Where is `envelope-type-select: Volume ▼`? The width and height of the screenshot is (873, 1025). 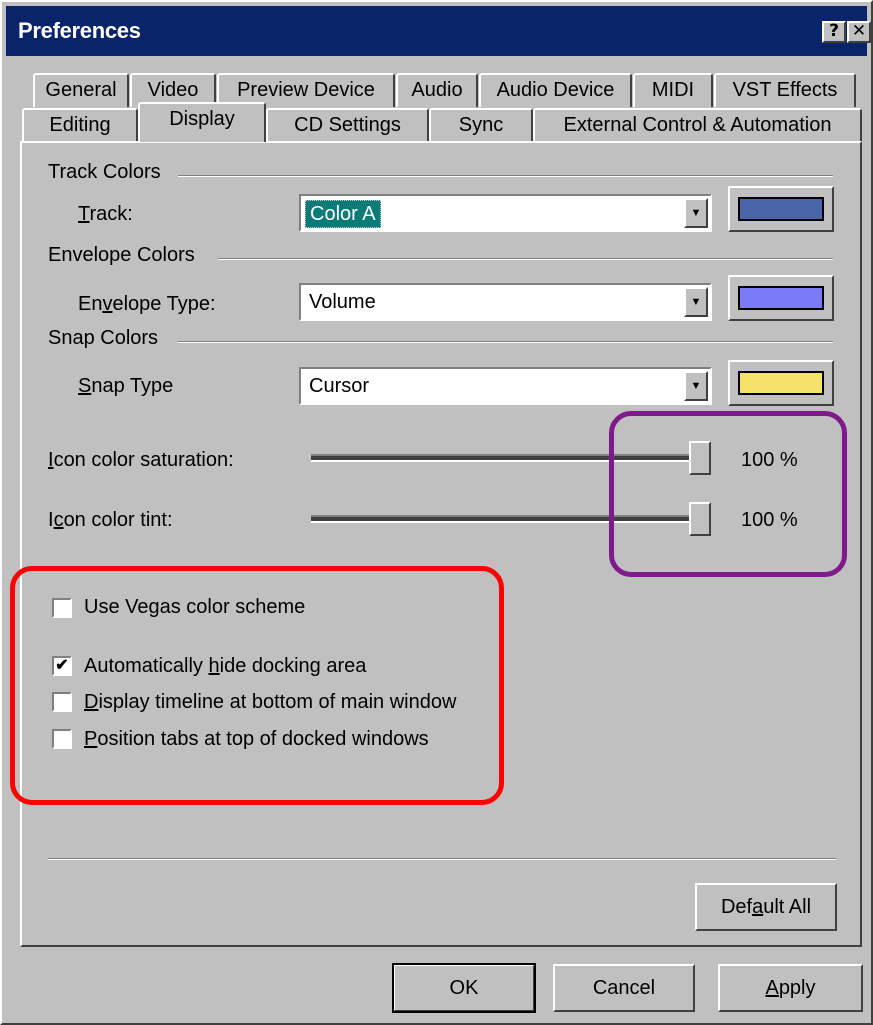 envelope-type-select: Volume ▼ is located at coordinates (505, 302).